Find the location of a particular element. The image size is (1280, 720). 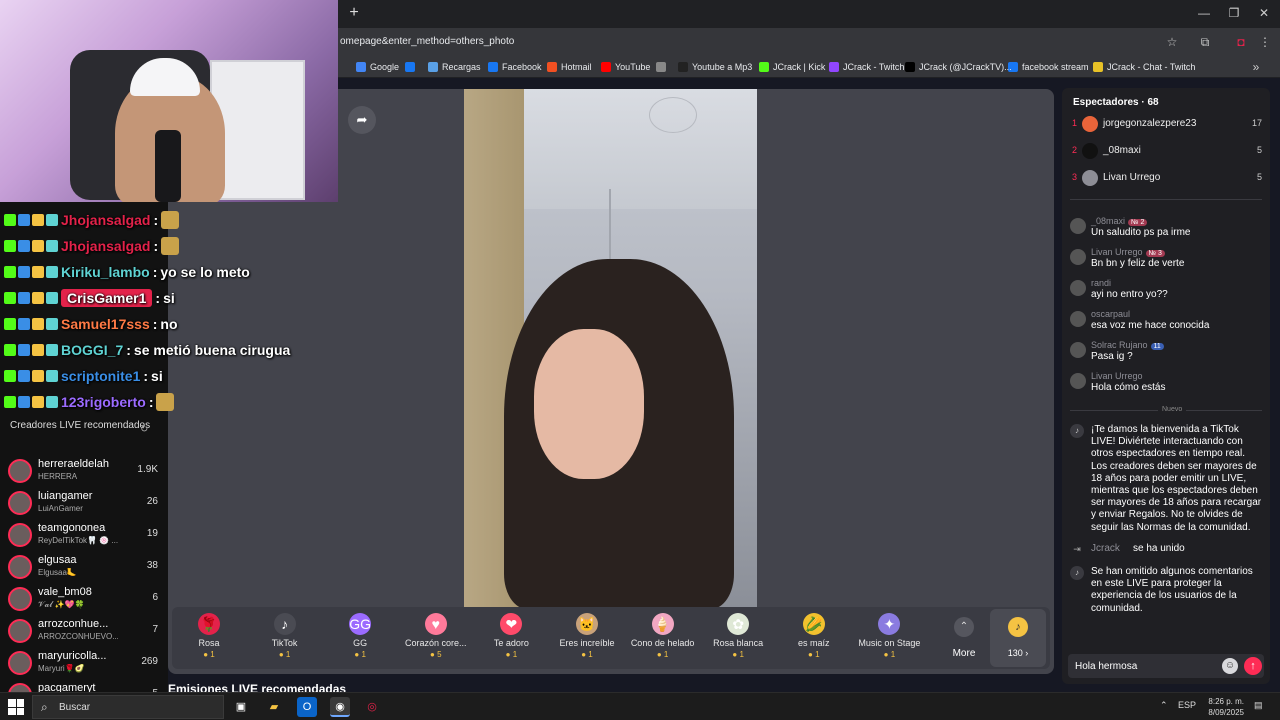

overlay-chat-line: 123rigoberto : is located at coordinates (89, 402).